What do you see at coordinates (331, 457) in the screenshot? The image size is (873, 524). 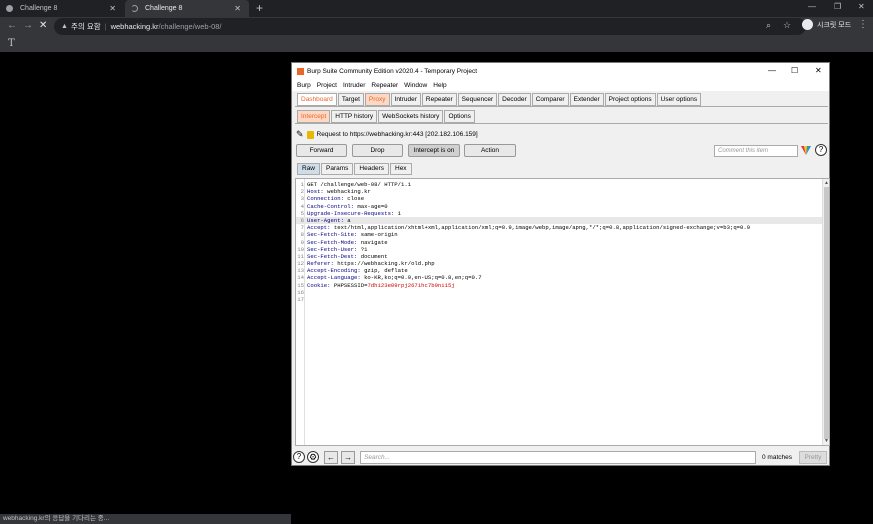 I see `previous-match-button: ←` at bounding box center [331, 457].